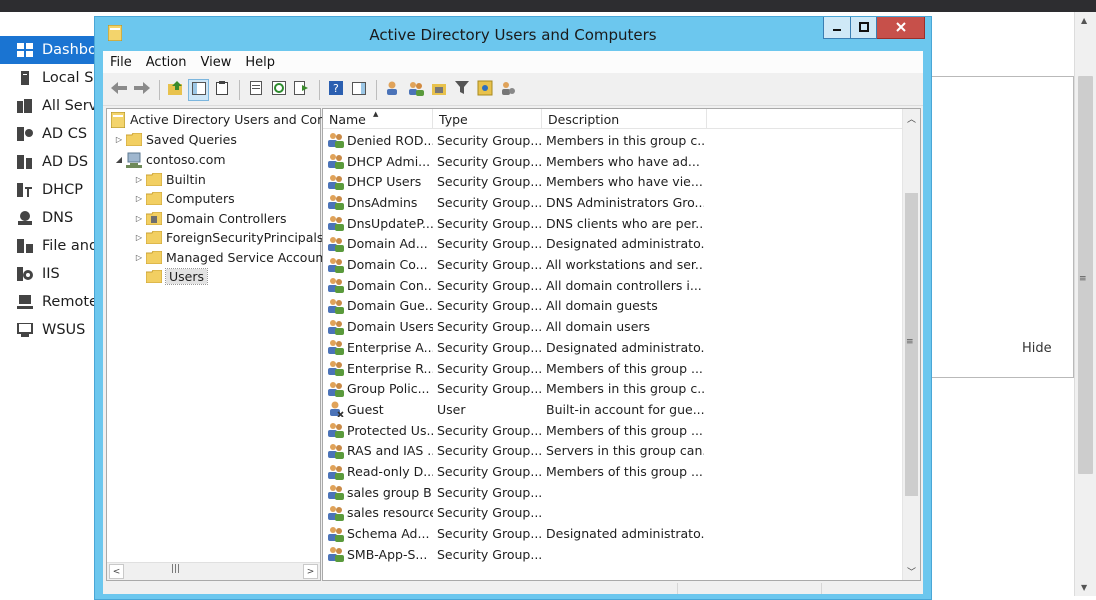 The image size is (1096, 600). Describe the element at coordinates (177, 276) in the screenshot. I see `tree-node-users: Users` at that location.